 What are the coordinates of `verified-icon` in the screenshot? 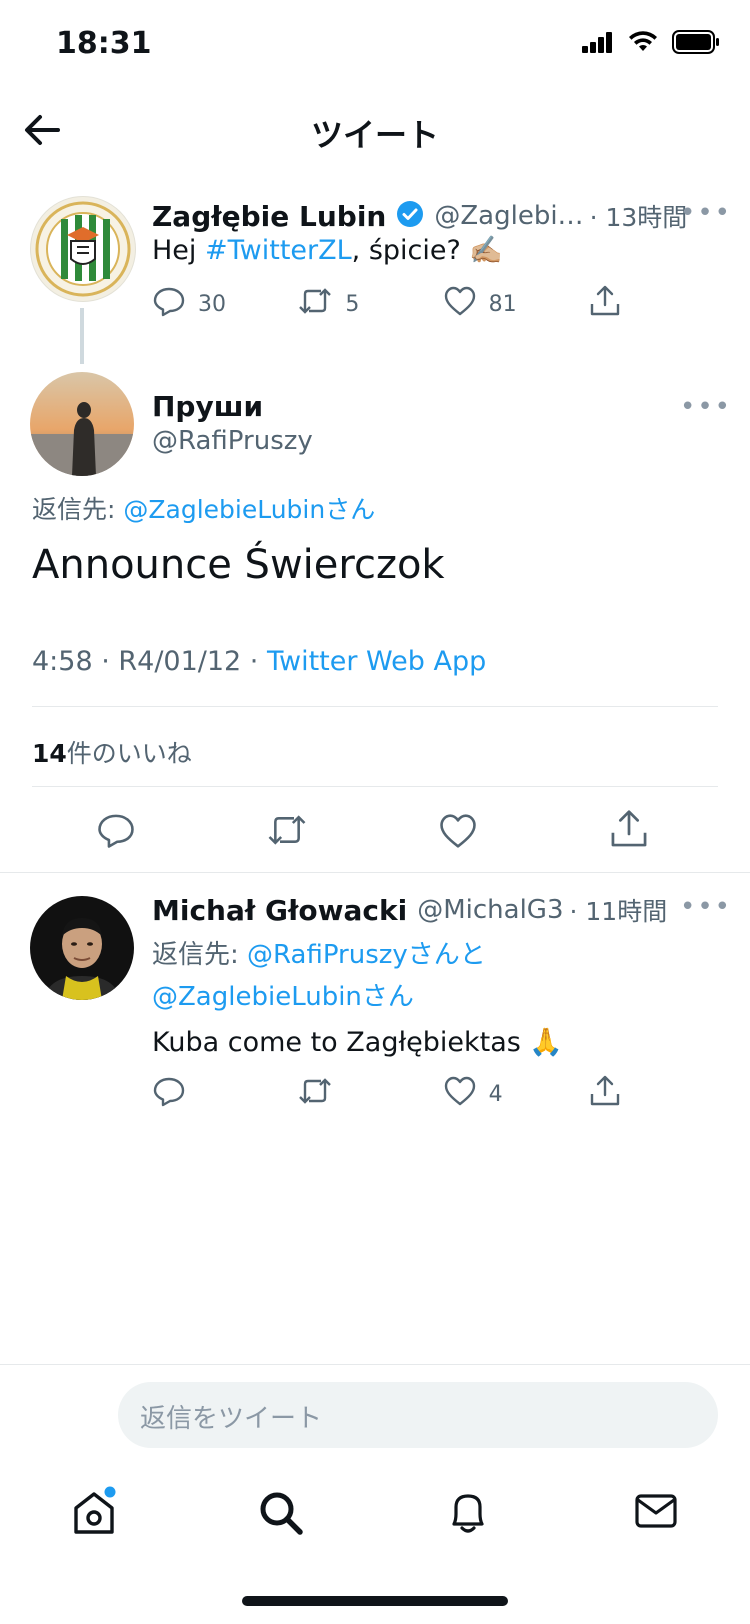 It's located at (410, 216).